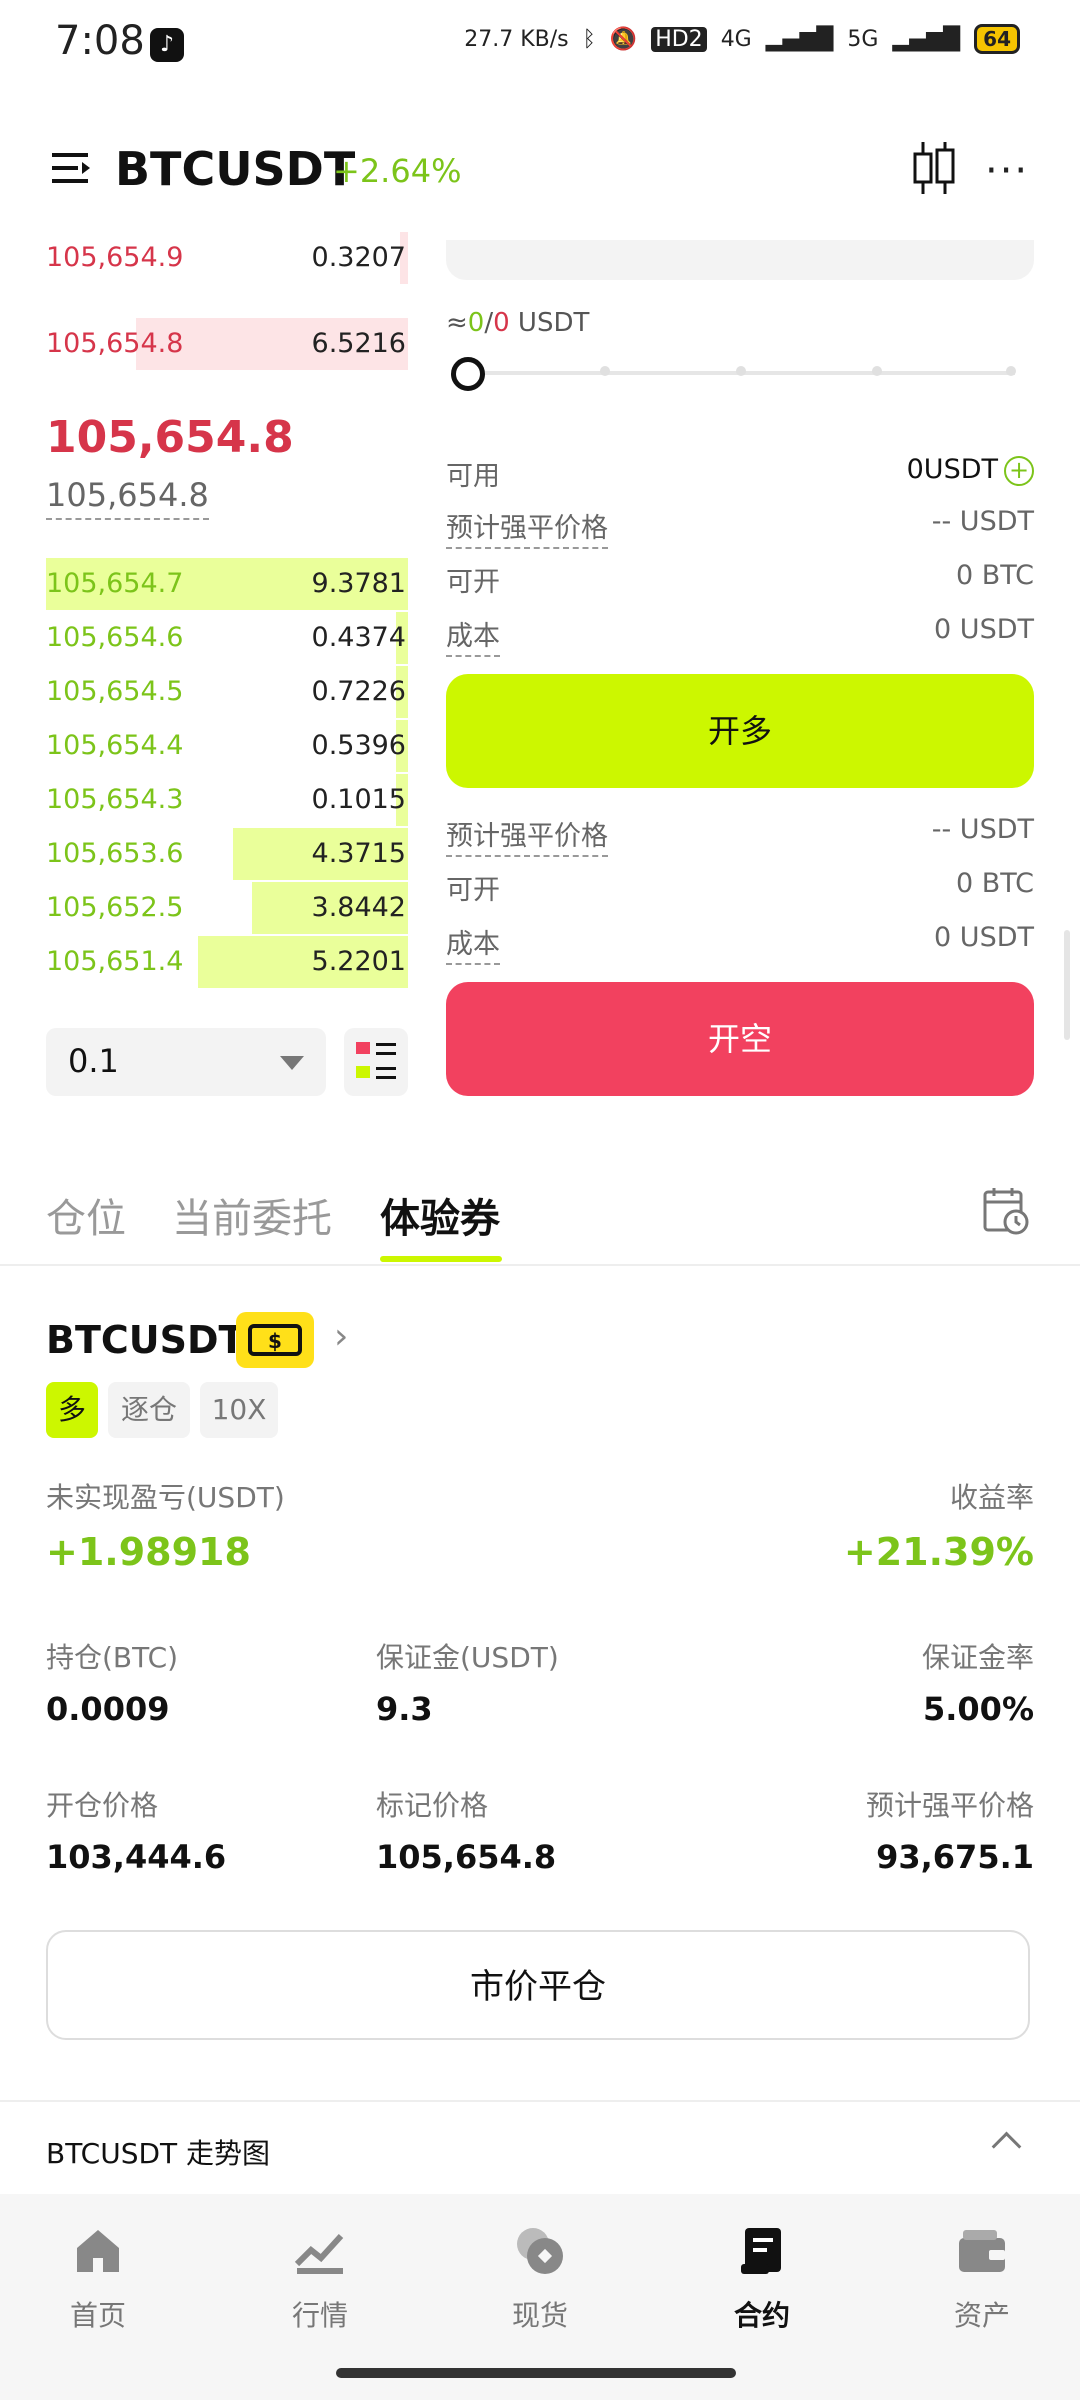 Image resolution: width=1080 pixels, height=2400 pixels. What do you see at coordinates (440, 1215) in the screenshot?
I see `tab-coupons: 体验券` at bounding box center [440, 1215].